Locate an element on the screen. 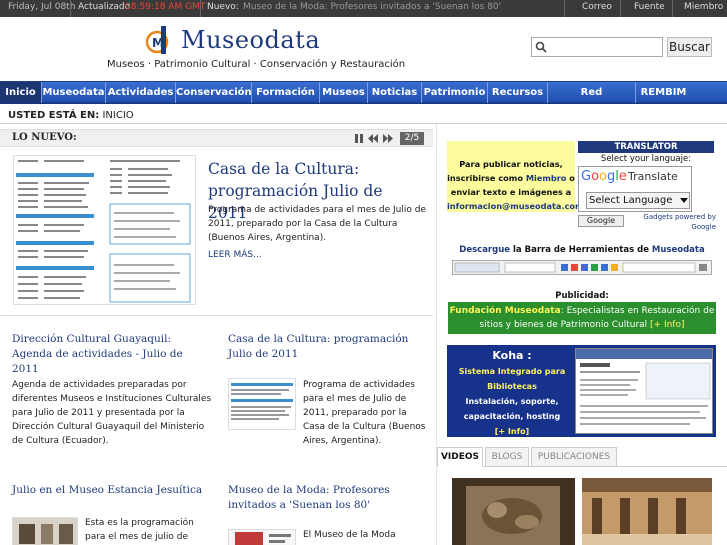  download-brand: Museodata is located at coordinates (678, 250).